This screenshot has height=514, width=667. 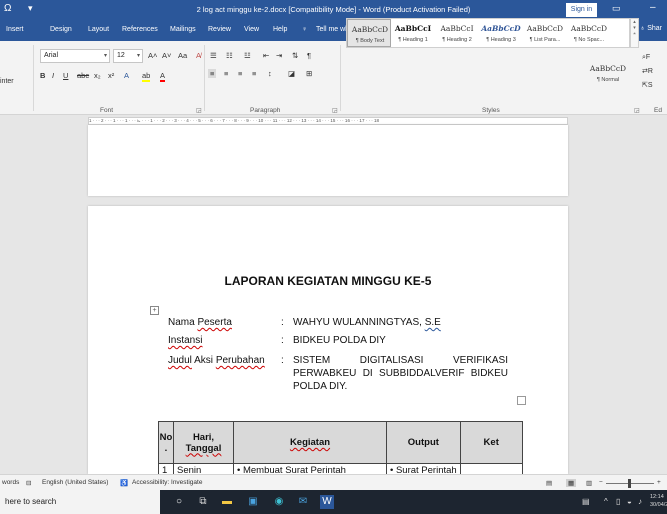 I want to click on decrease-indent-icon: ⇤, so click(x=266, y=55).